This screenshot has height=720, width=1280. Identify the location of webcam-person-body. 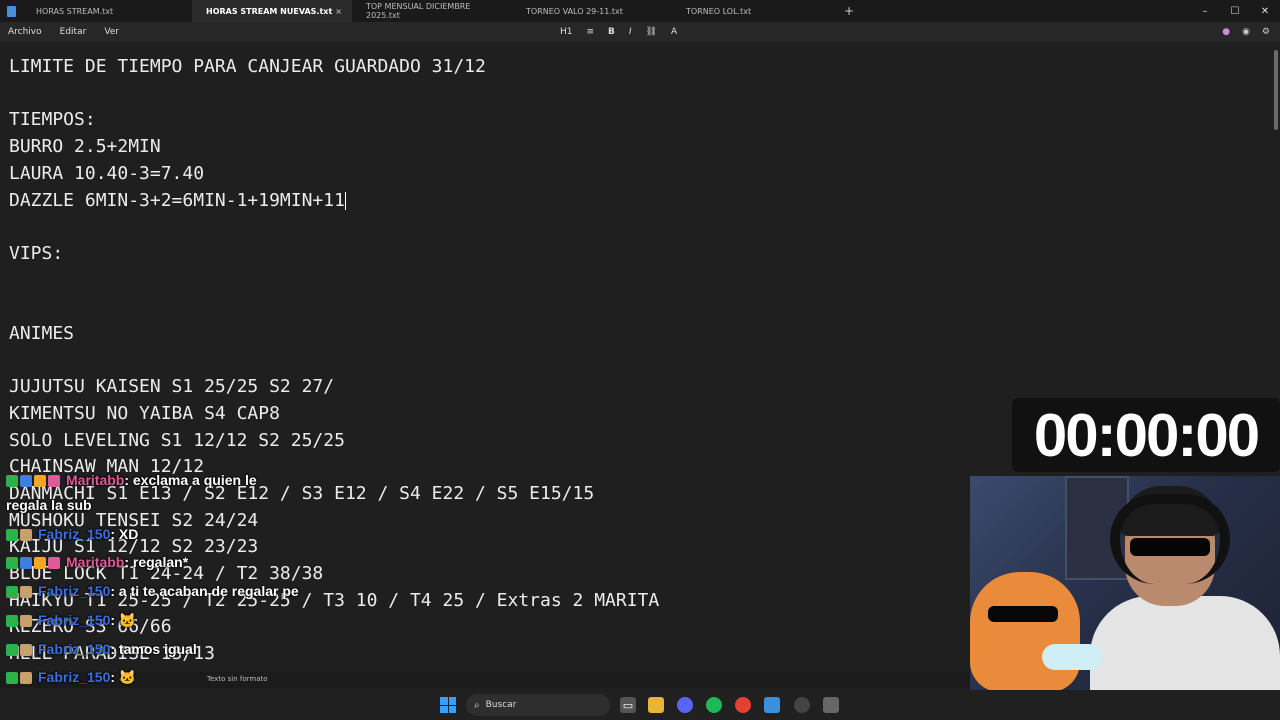
(1185, 643).